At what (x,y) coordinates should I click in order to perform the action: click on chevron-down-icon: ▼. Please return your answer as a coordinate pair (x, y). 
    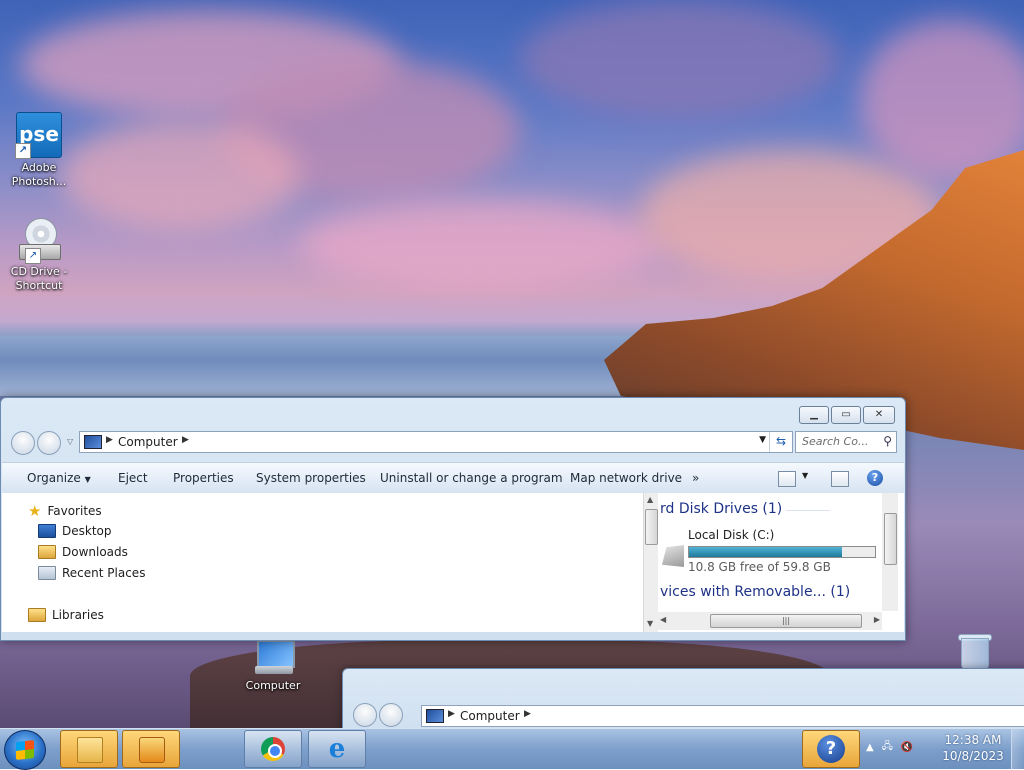
    Looking at the image, I should click on (87, 479).